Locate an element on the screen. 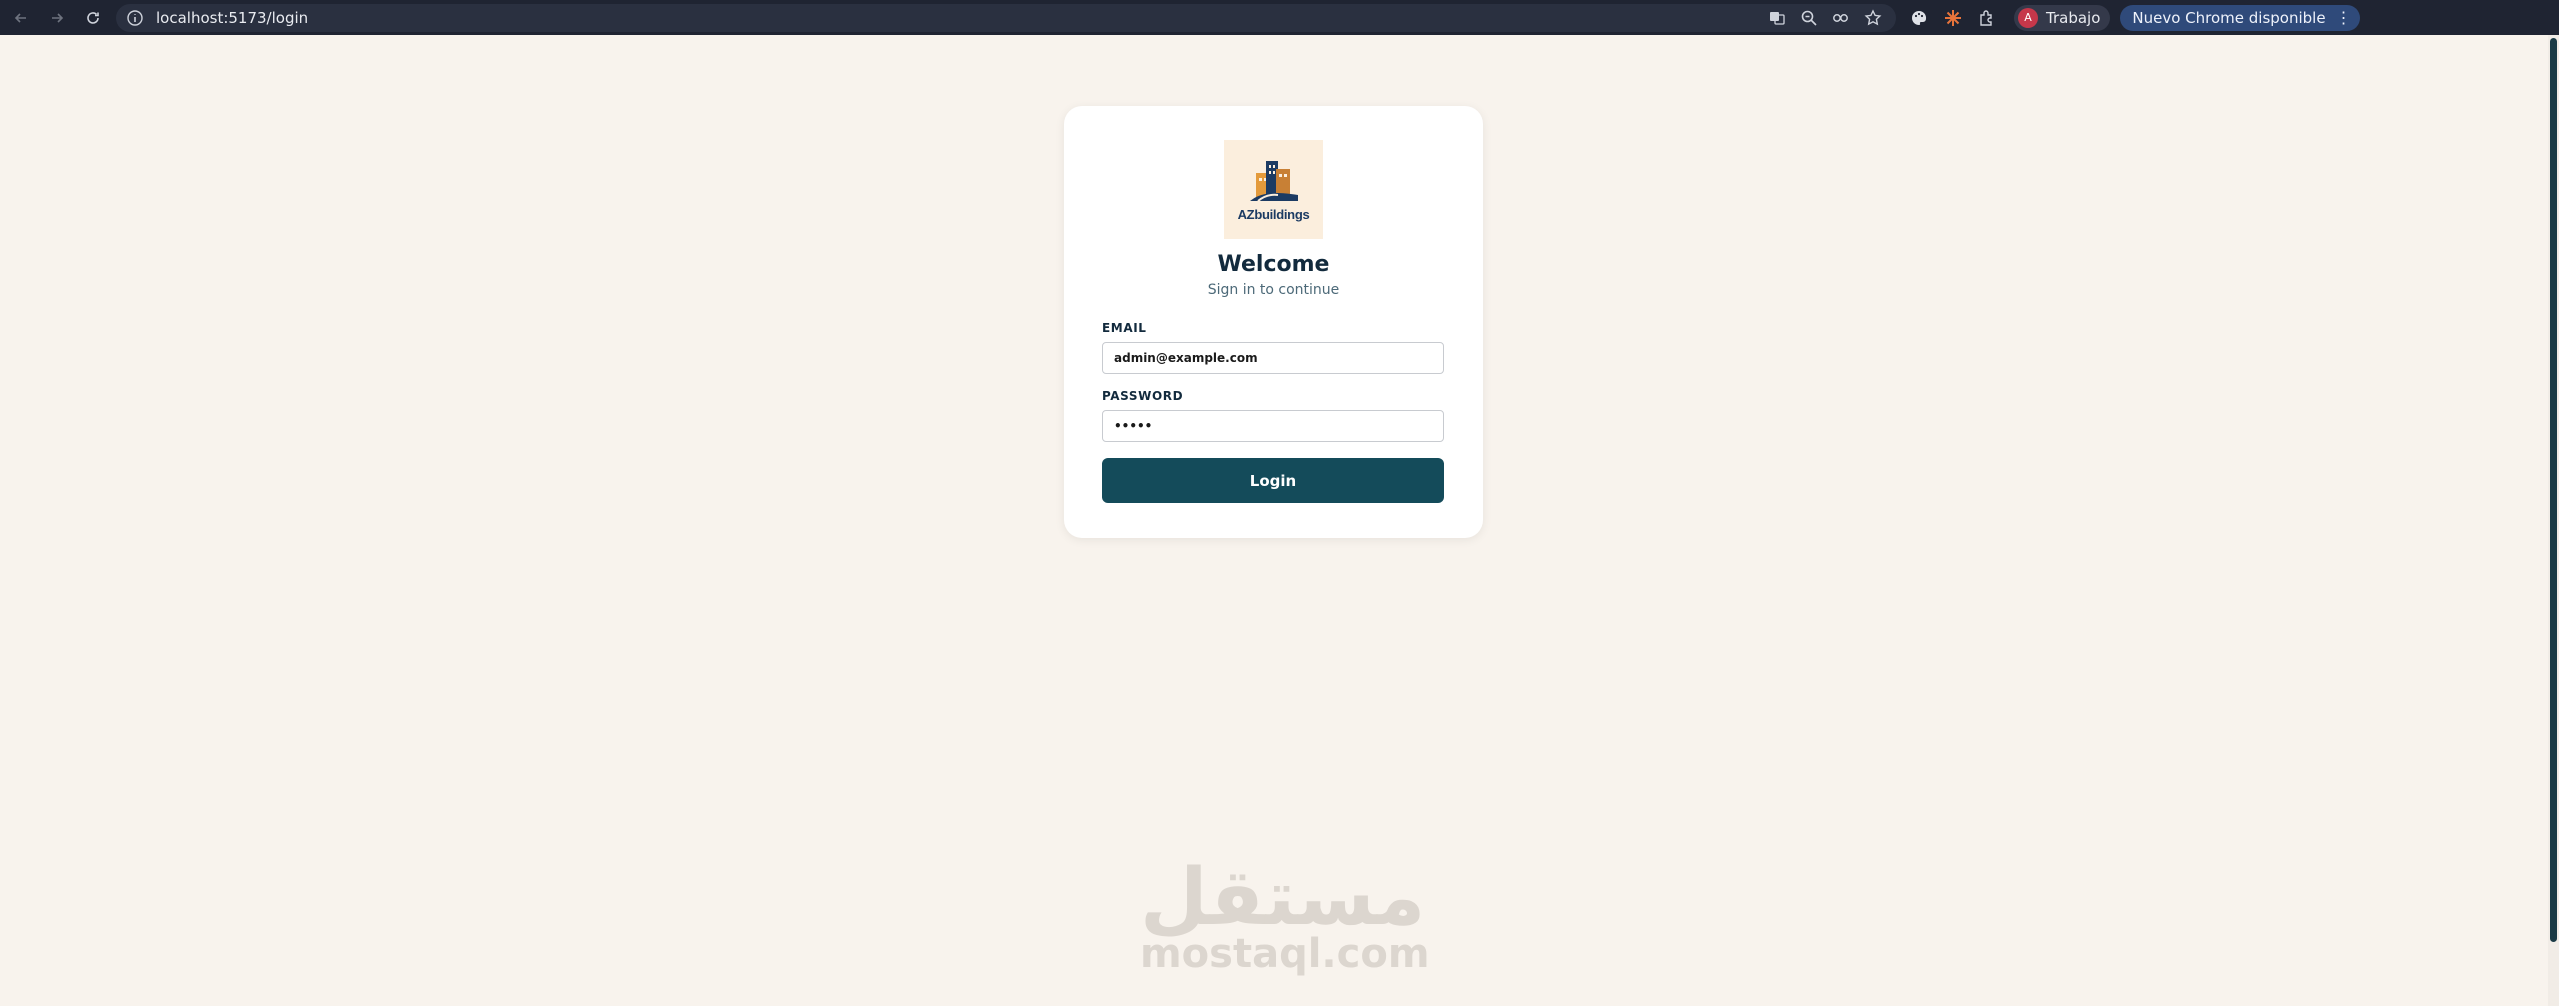  profile-button: A Trabajo is located at coordinates (2062, 17).